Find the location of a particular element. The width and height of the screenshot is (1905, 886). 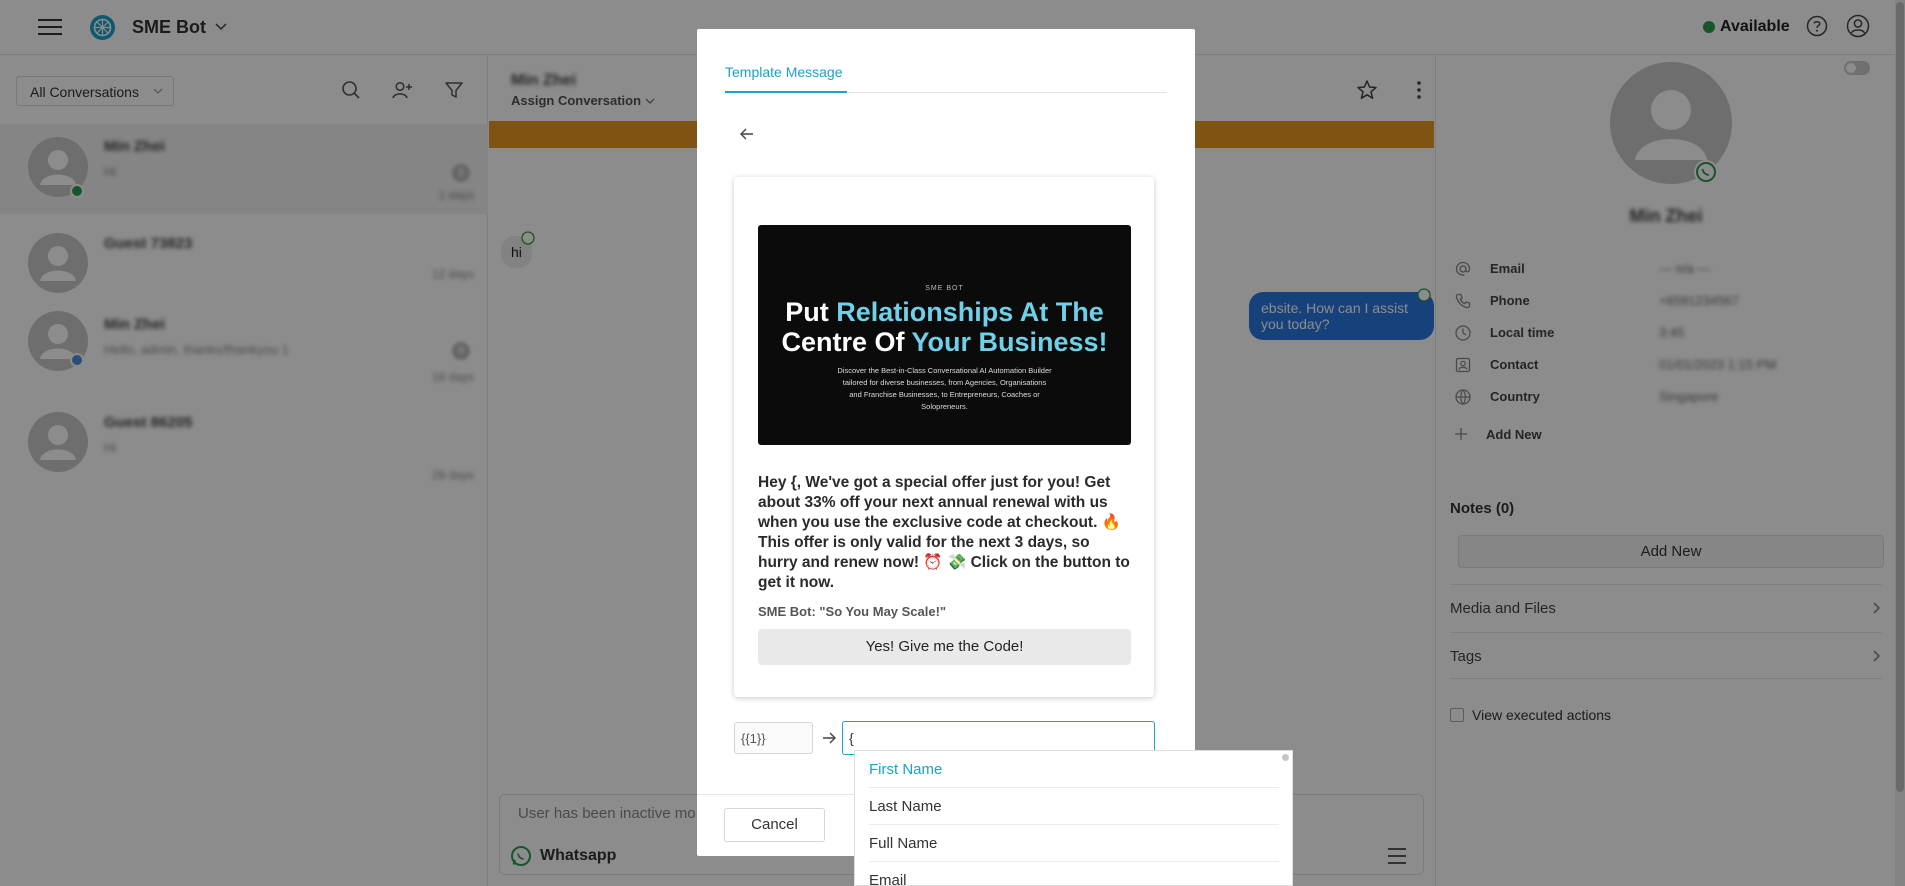

dropdown-option-last-name: Last Name is located at coordinates (1074, 806).